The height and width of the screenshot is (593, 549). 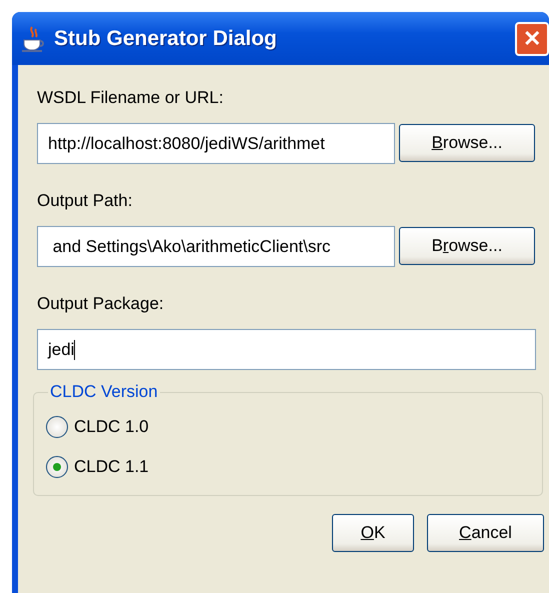 What do you see at coordinates (111, 427) in the screenshot?
I see `radio-label: CLDC 1.0` at bounding box center [111, 427].